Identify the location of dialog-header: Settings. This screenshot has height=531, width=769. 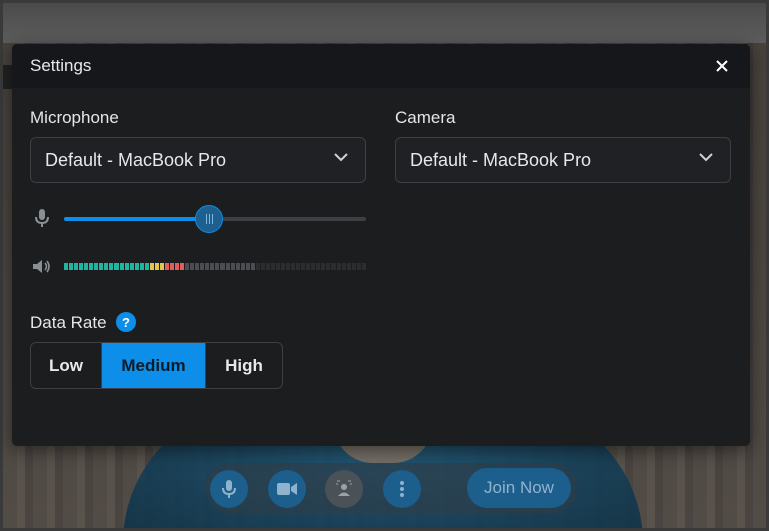
(381, 66).